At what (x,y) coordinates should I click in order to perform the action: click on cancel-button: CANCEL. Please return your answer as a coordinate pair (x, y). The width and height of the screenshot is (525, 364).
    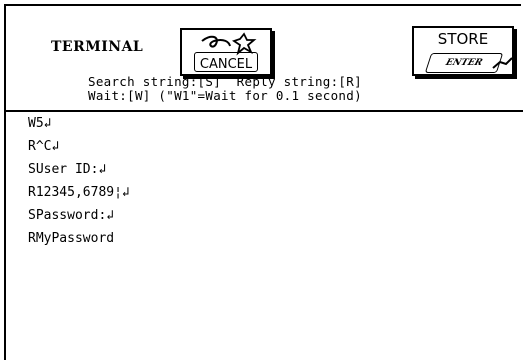
    Looking at the image, I should click on (226, 52).